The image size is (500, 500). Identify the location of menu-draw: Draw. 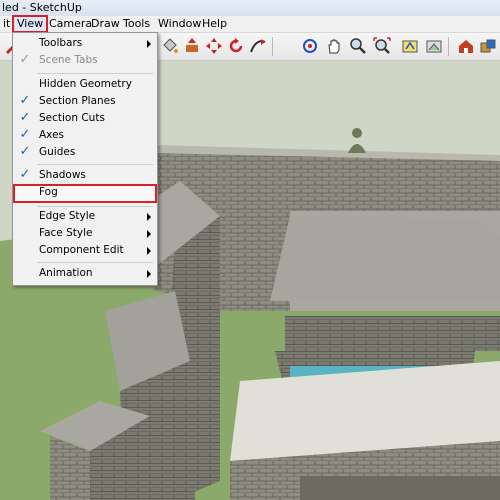
(105, 24).